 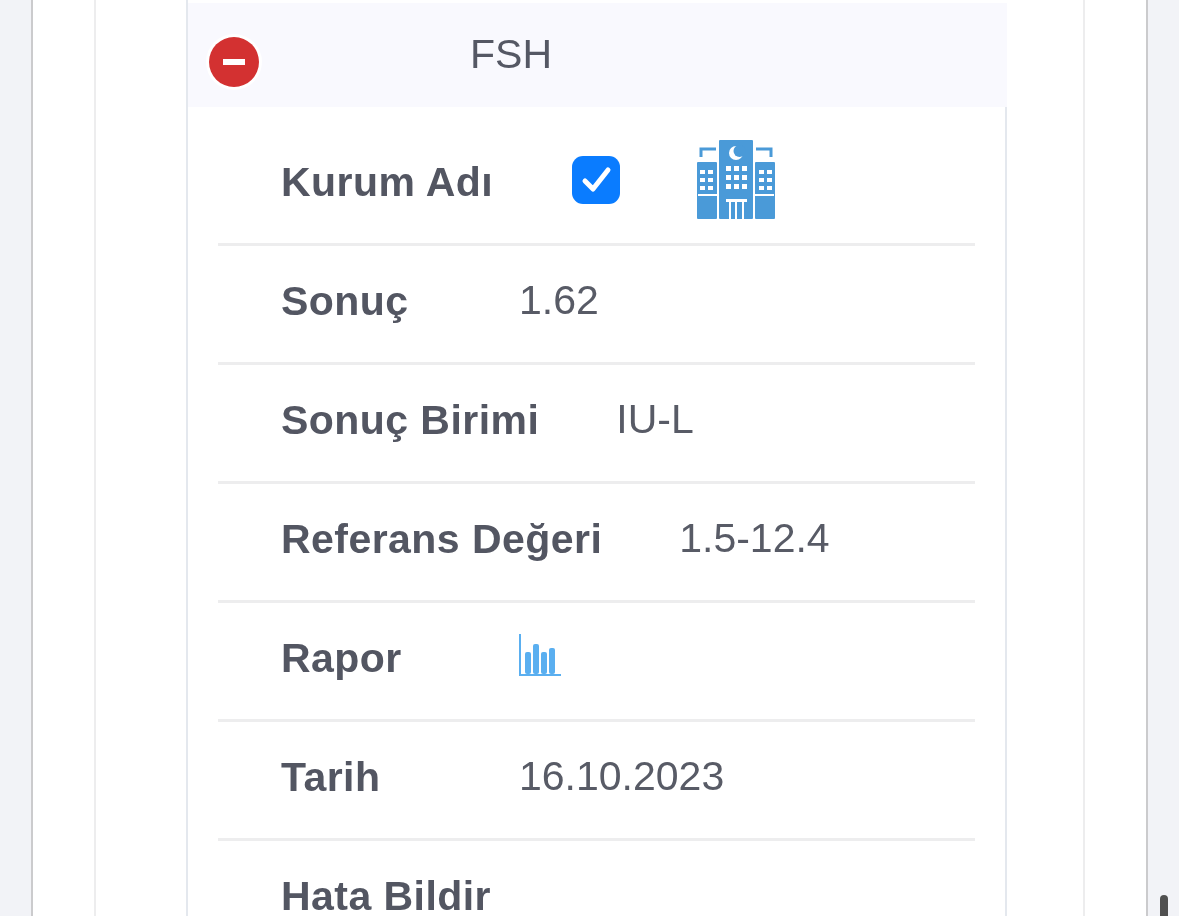 I want to click on field-label: Hata Bildir, so click(x=386, y=895).